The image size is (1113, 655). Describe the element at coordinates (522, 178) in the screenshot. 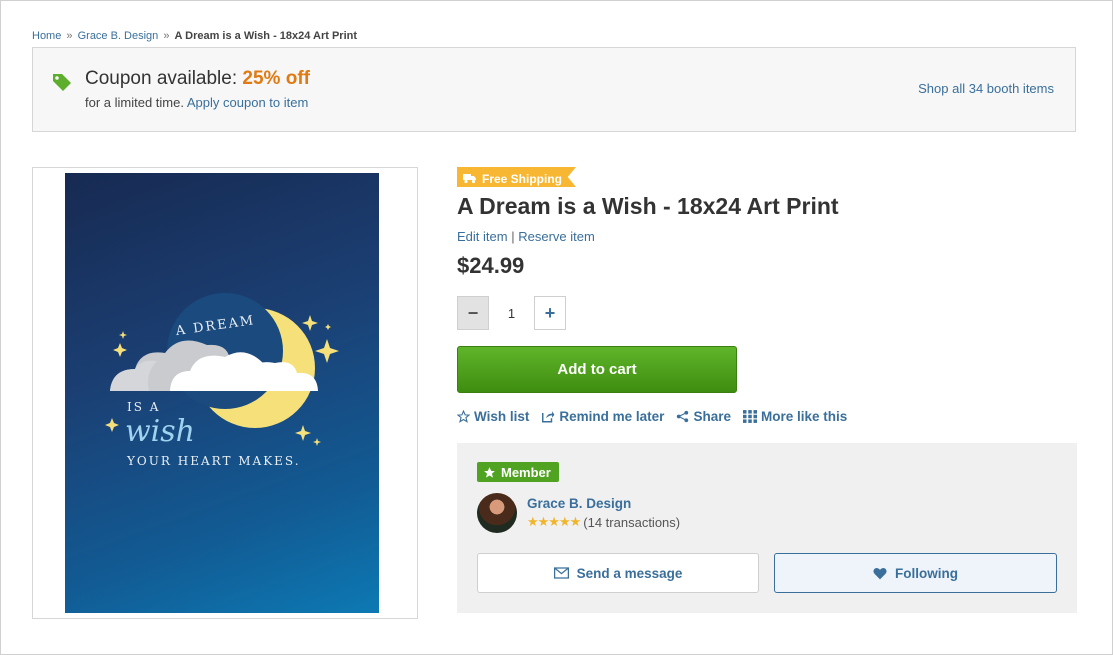

I see `free-shipping-label: Free Shipping` at that location.